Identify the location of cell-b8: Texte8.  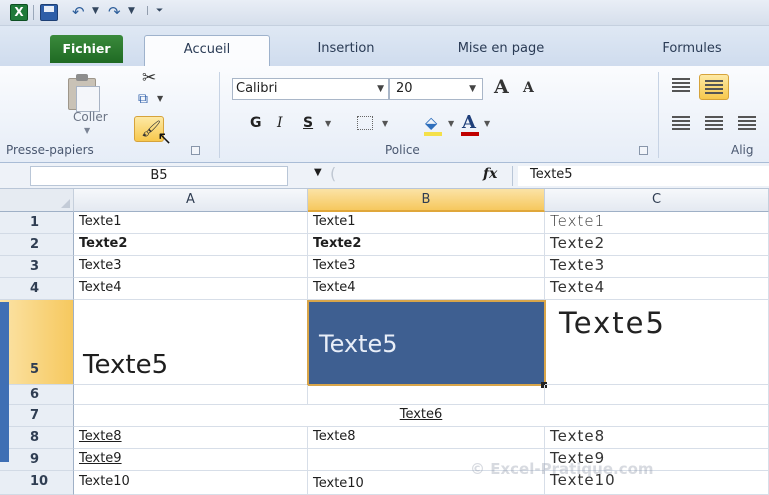
(426, 438).